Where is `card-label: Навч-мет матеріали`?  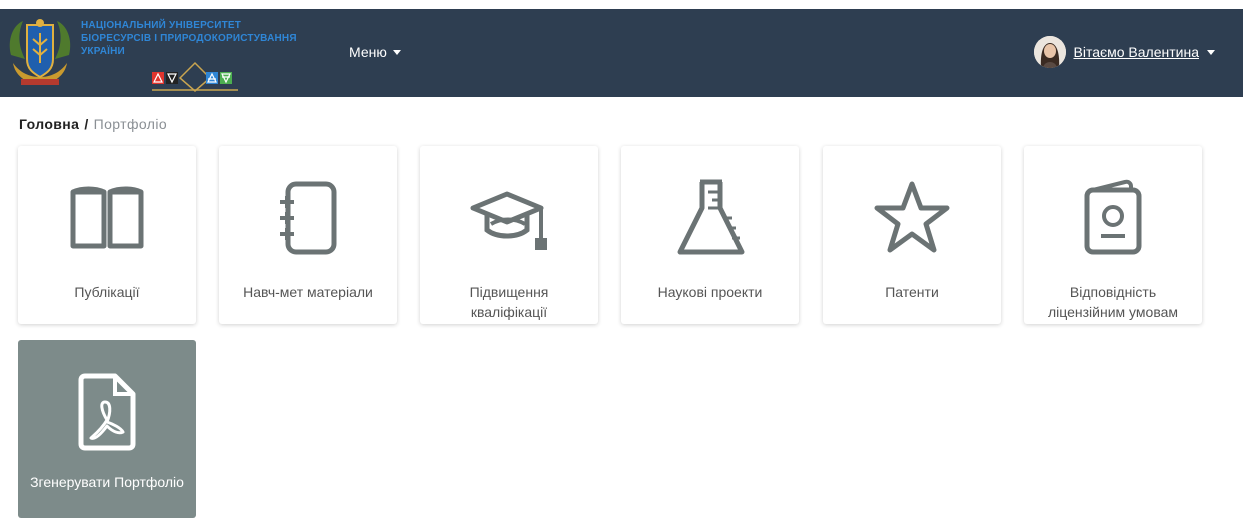 card-label: Навч-мет матеріали is located at coordinates (308, 292).